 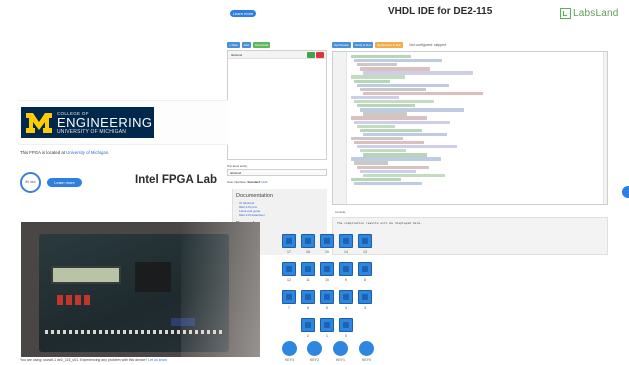 I want to click on labsland-mark-icon, so click(x=565, y=13).